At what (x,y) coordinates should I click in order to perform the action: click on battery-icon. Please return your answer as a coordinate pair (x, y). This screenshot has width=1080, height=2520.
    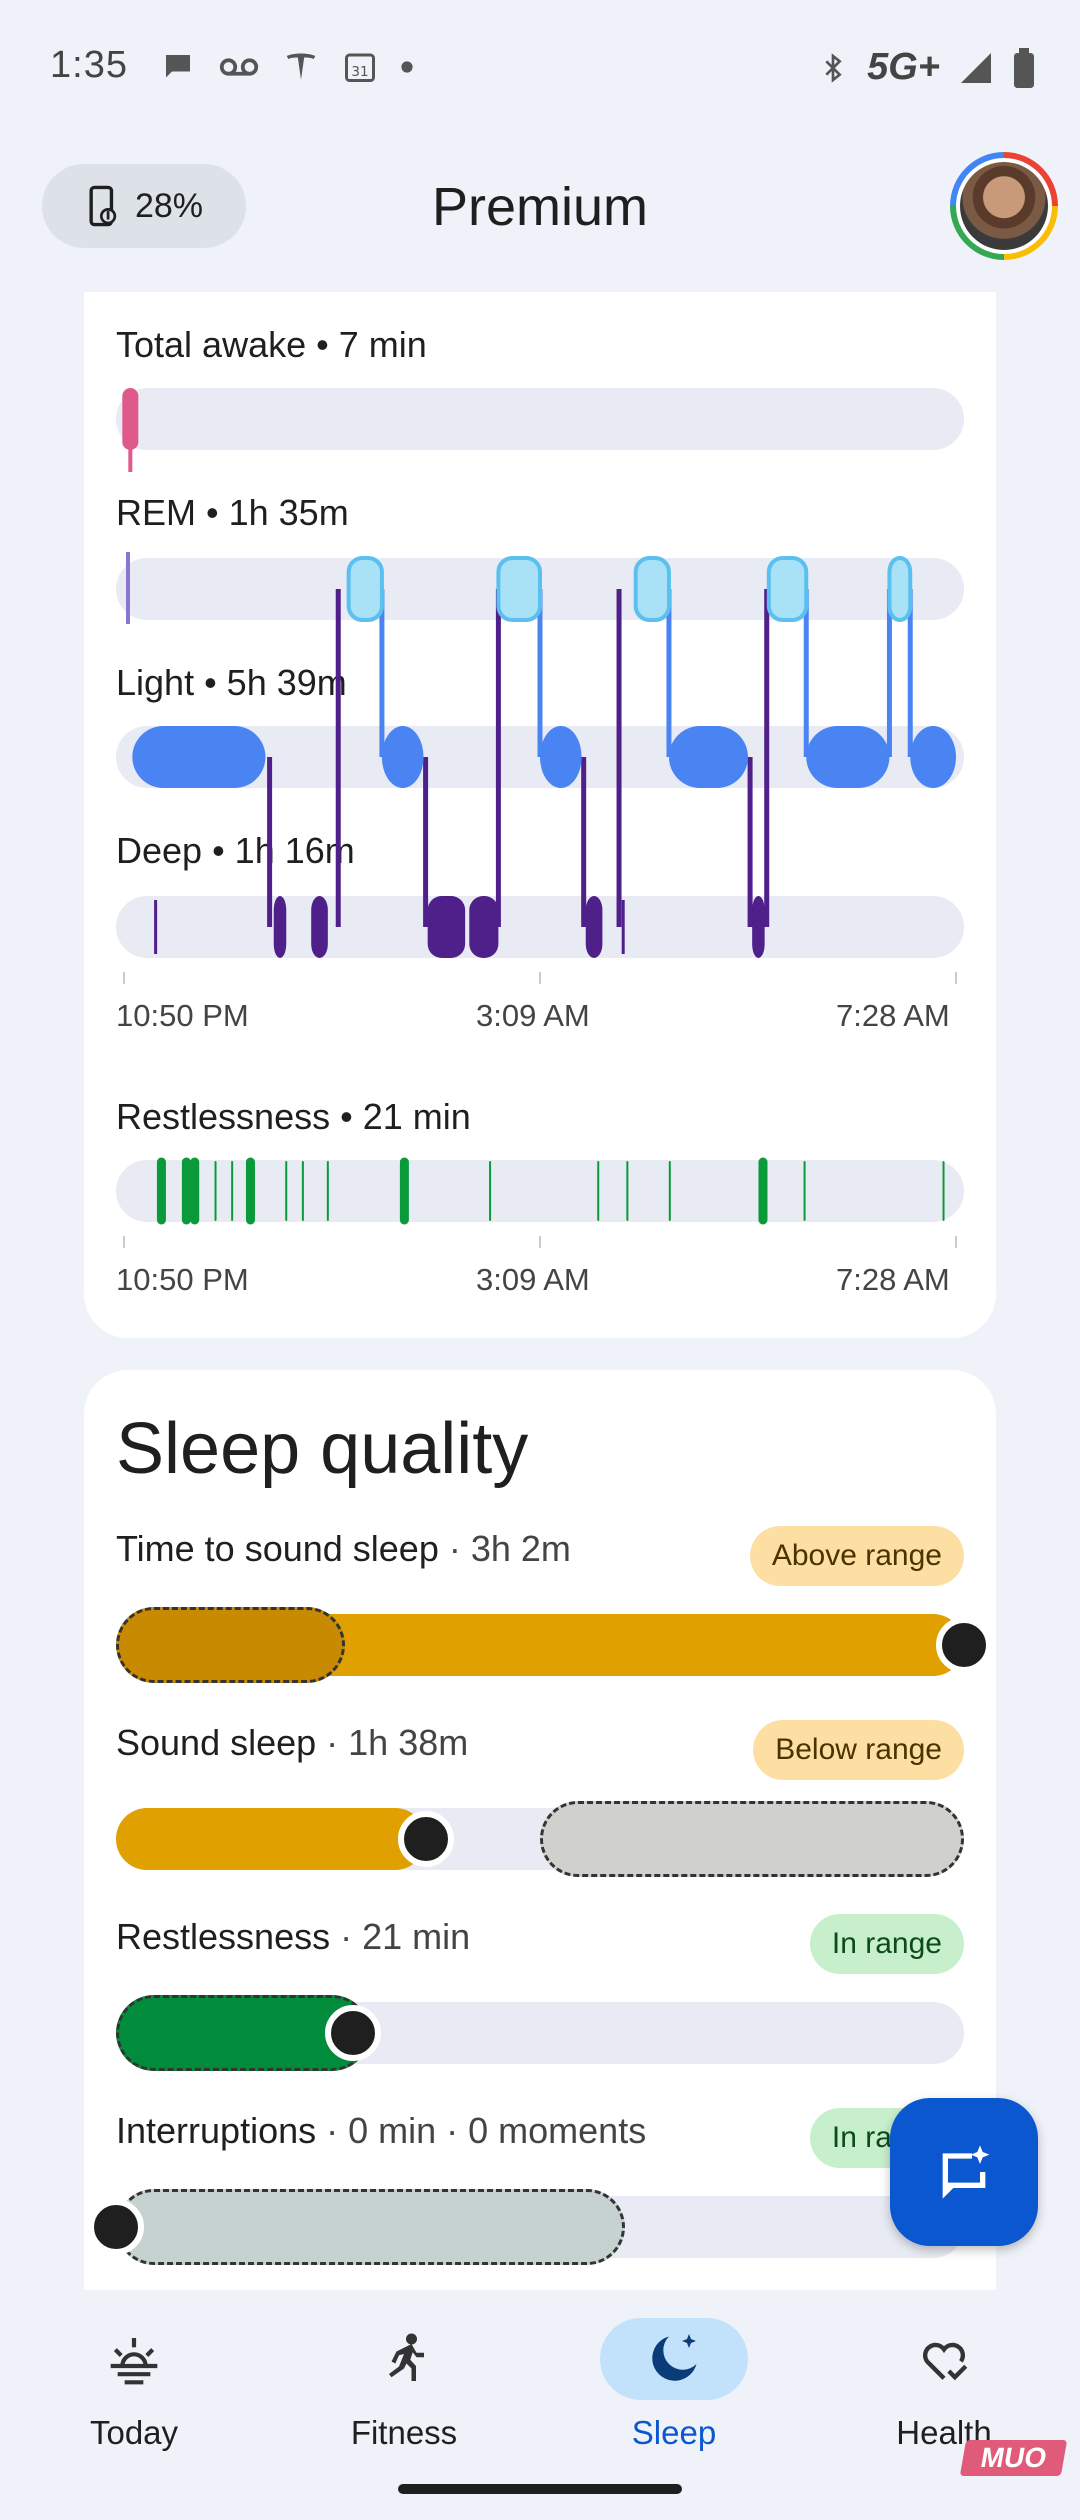
    Looking at the image, I should click on (1024, 67).